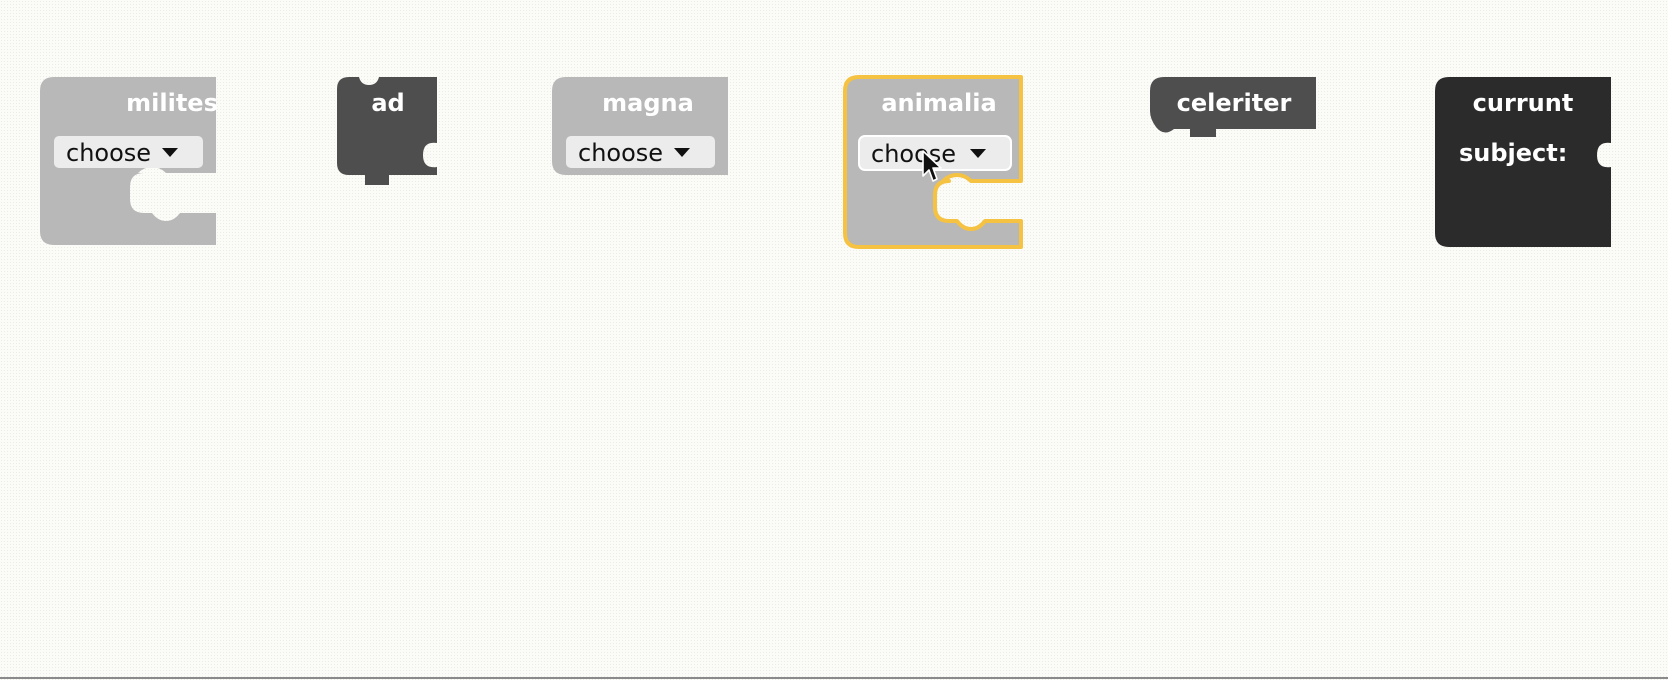 This screenshot has width=1668, height=680. I want to click on block-celeriter: celeriter, so click(1235, 109).